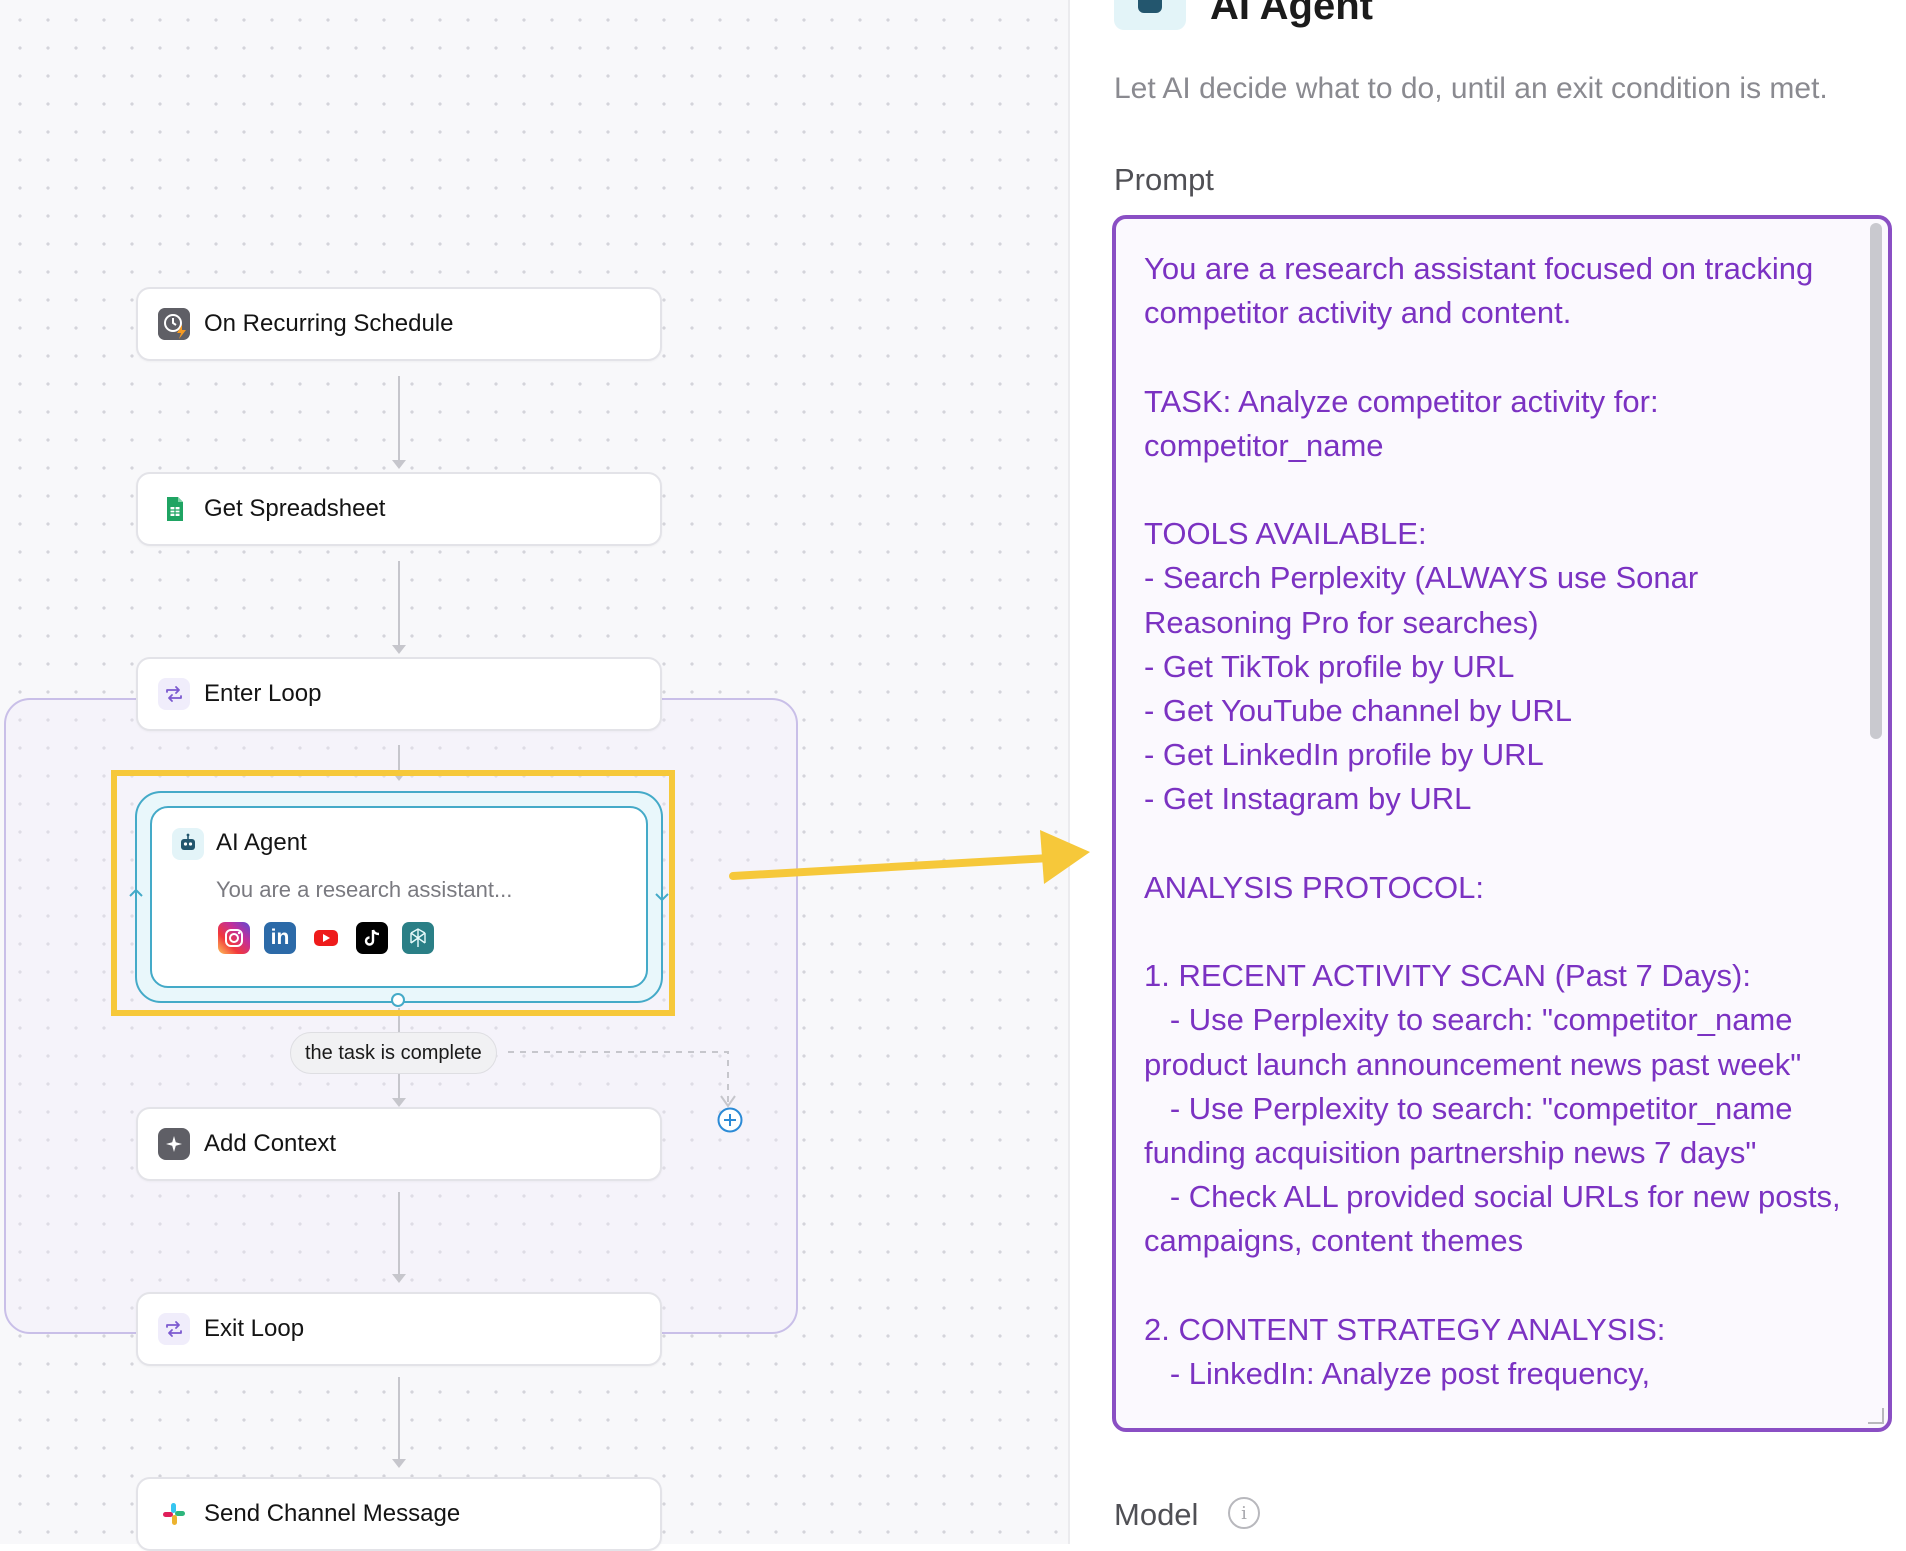  I want to click on node-add-context: Add Context, so click(399, 1144).